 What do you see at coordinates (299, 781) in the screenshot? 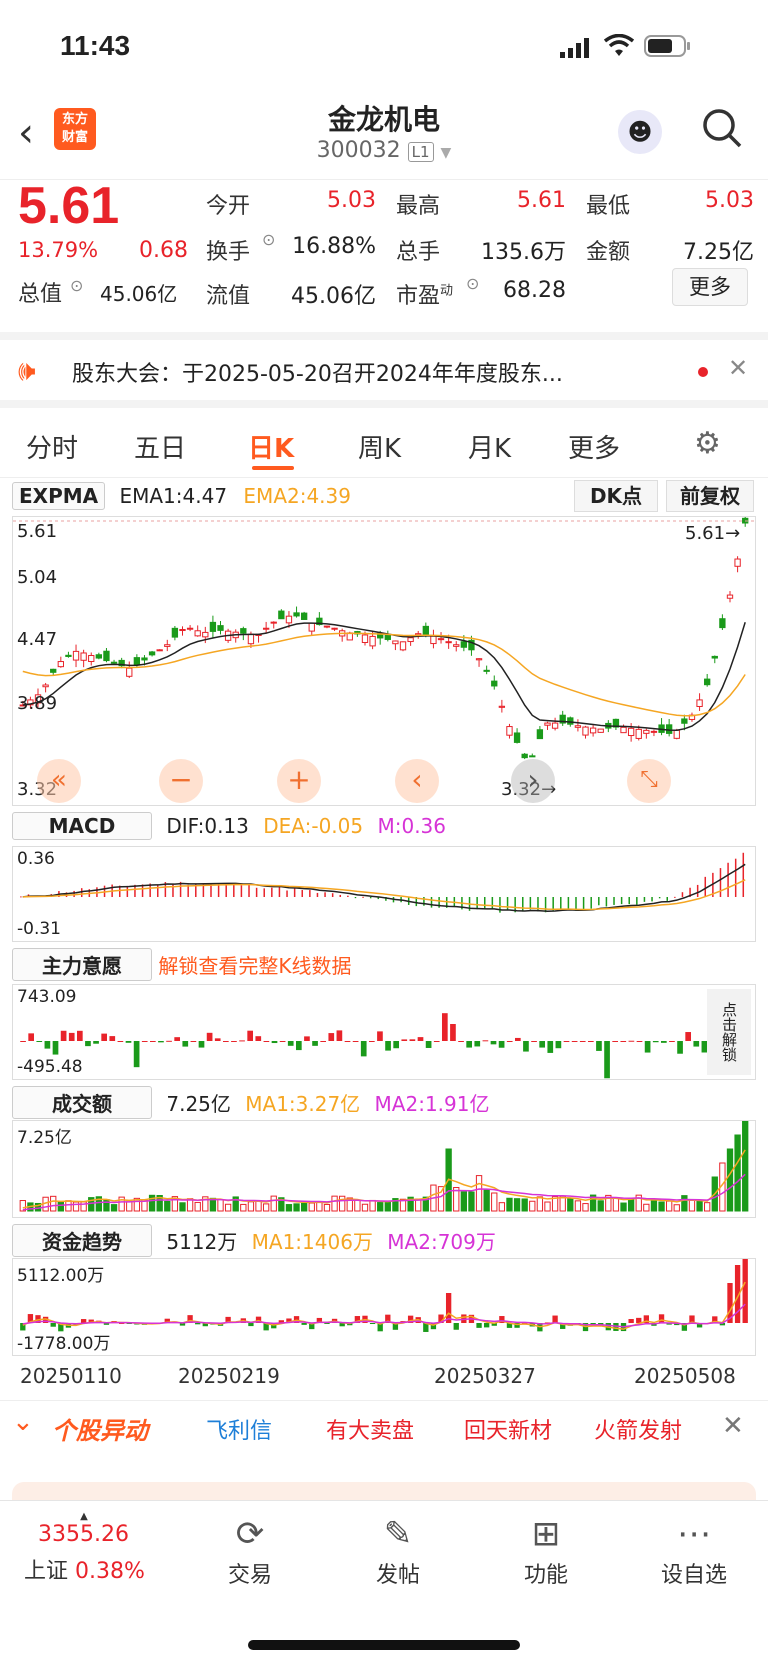
I see `zoom-in-button: +` at bounding box center [299, 781].